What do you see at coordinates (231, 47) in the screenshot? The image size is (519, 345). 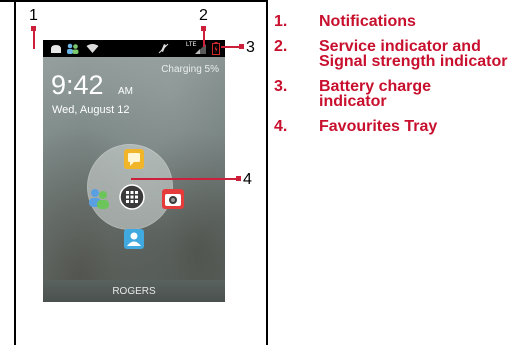 I see `callout-3-leader` at bounding box center [231, 47].